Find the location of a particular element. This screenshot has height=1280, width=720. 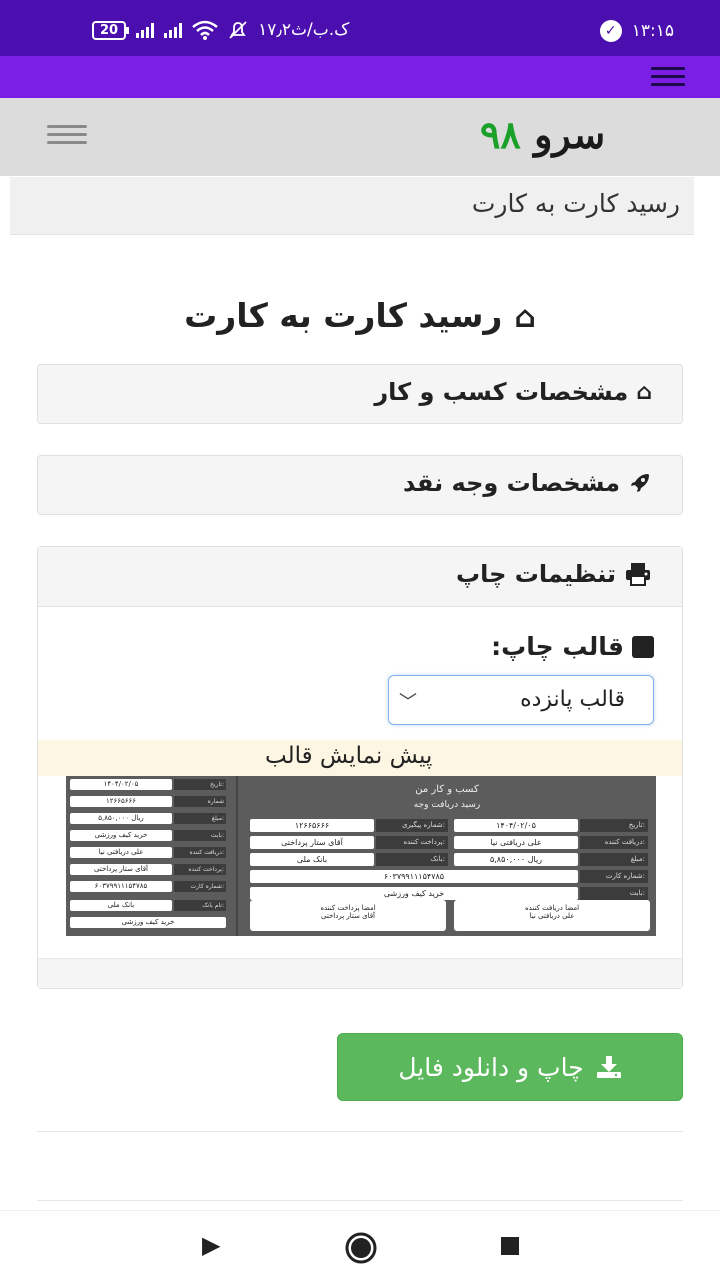

home-button-icon is located at coordinates (361, 1248).